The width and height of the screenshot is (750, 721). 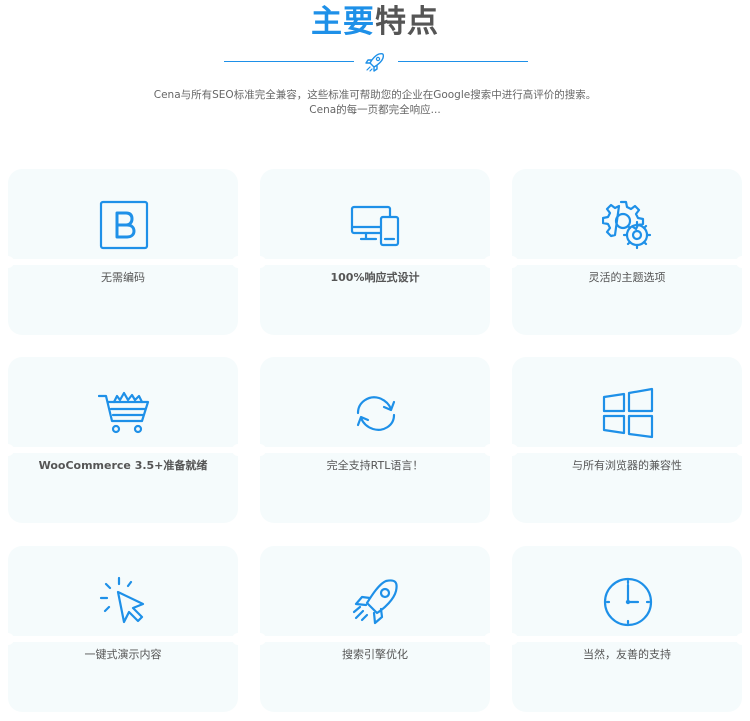 I want to click on feature-label: 与所有浏览器的兼容性, so click(x=627, y=465).